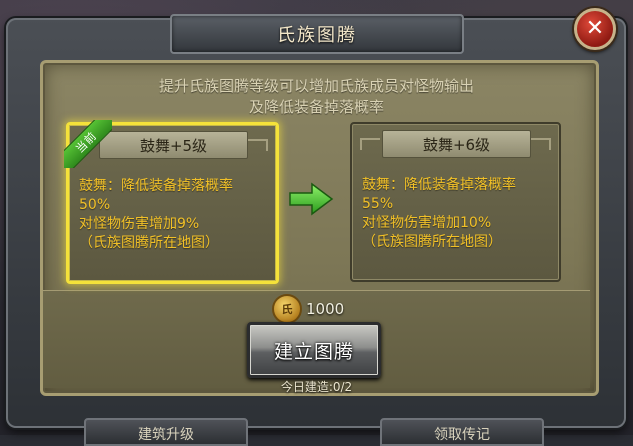 The image size is (633, 446). I want to click on coin-glyph: 氏, so click(287, 309).